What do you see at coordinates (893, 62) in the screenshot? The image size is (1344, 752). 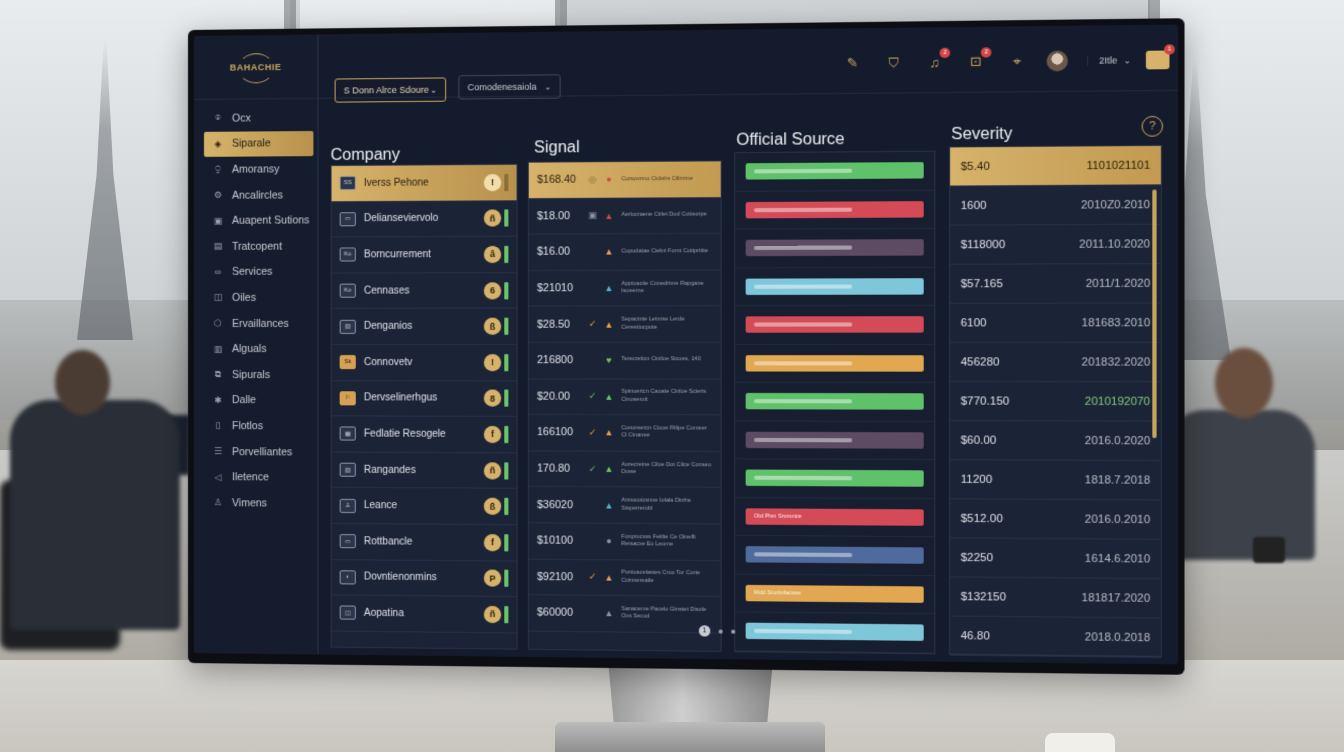 I see `tag-icon: ⛉` at bounding box center [893, 62].